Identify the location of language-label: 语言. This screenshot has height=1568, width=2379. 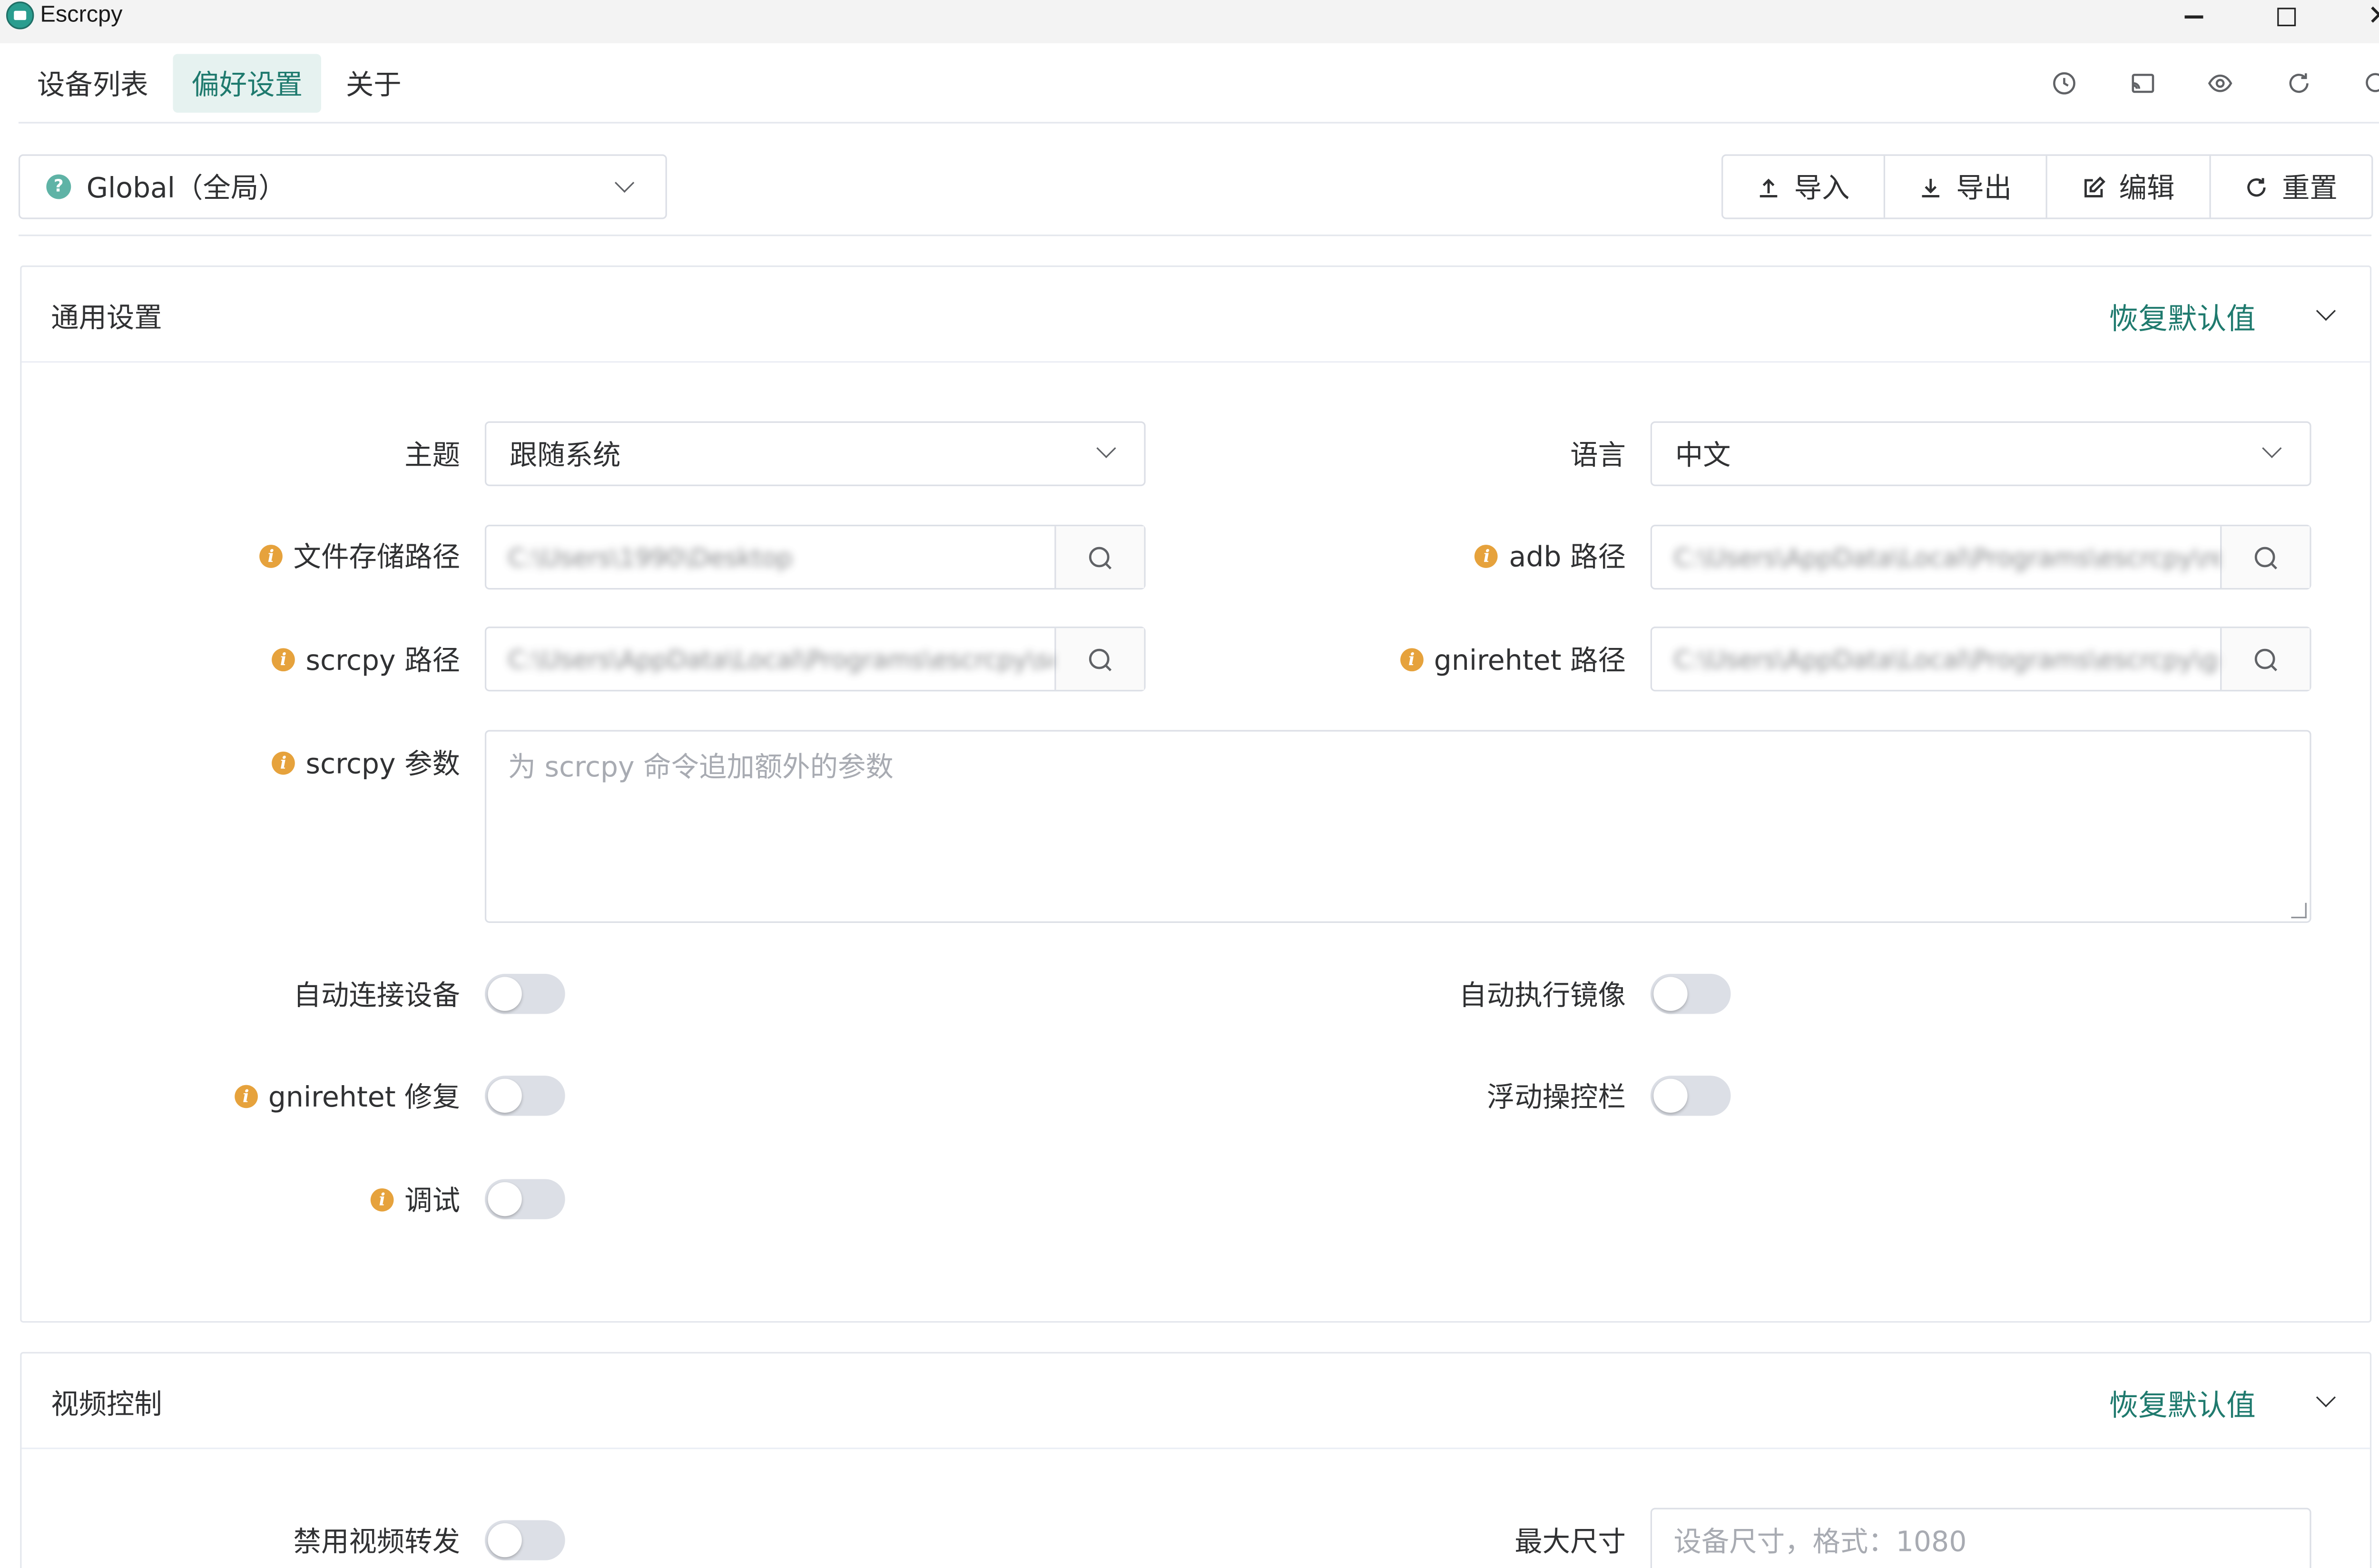
(1598, 456).